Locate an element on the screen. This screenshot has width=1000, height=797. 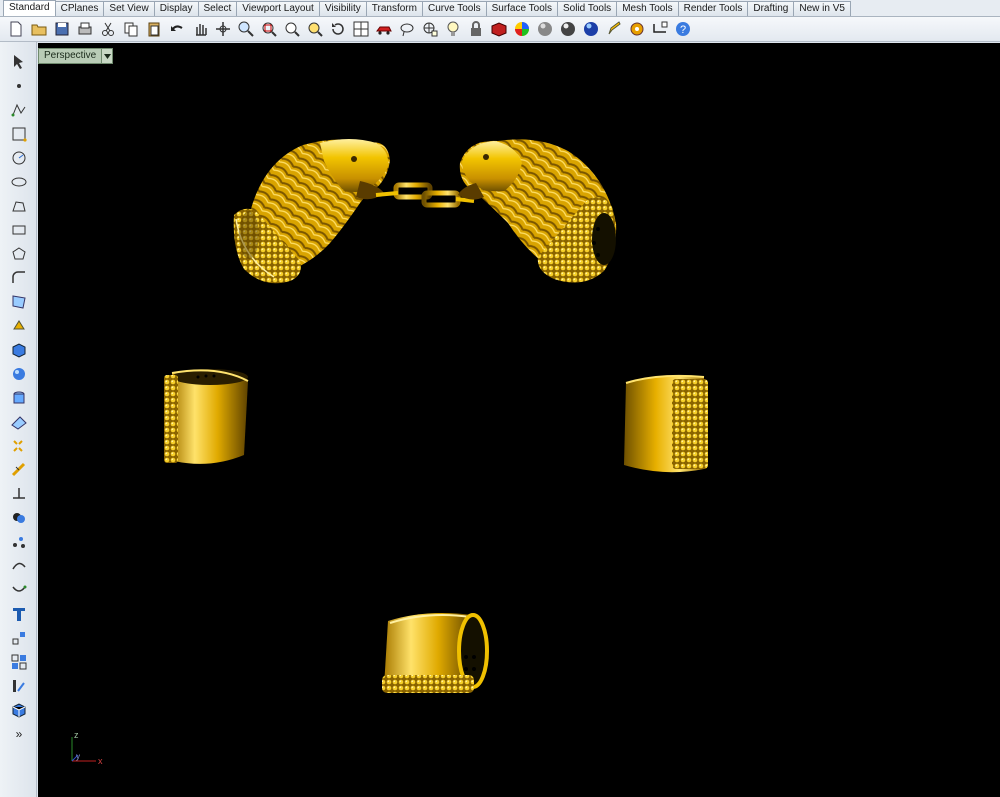
tab-viewport-layout: Viewport Layout is located at coordinates (278, 8).